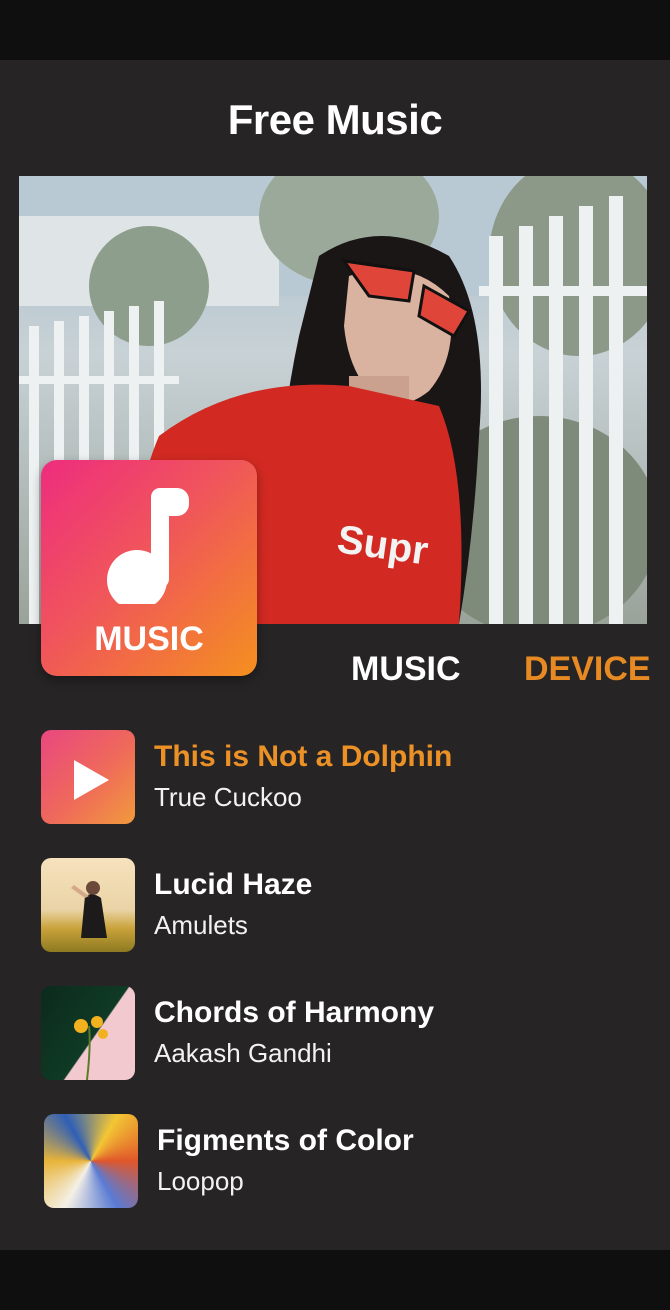  I want to click on app-logo: MUSIC, so click(149, 568).